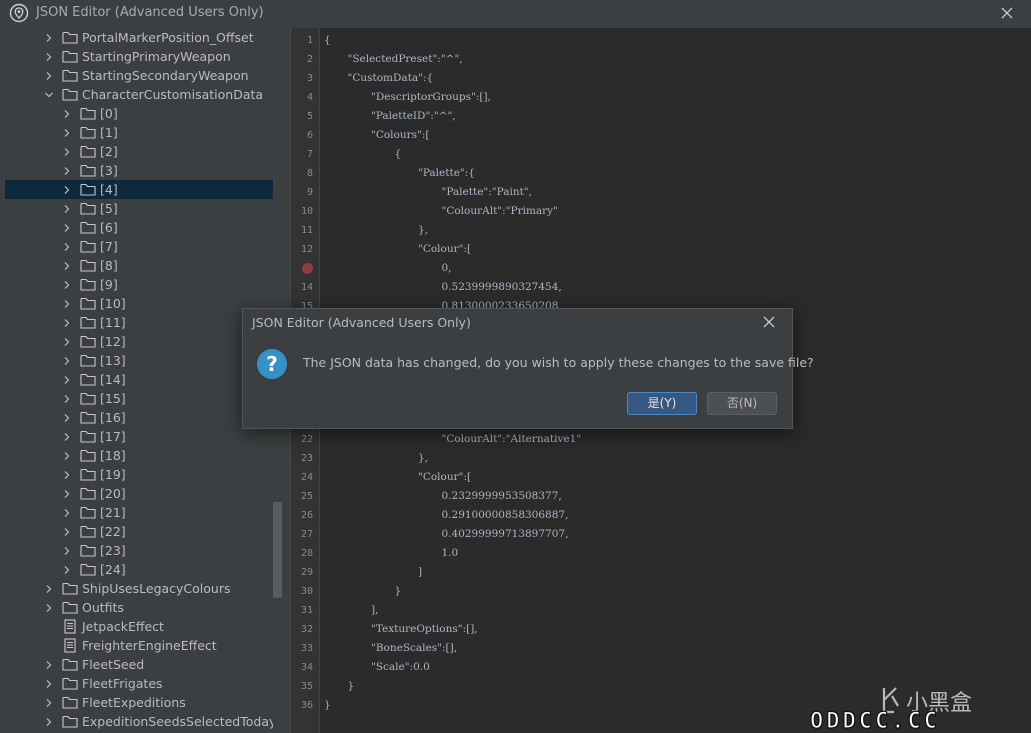  What do you see at coordinates (140, 721) in the screenshot?
I see `tree-item: ExpeditionSeedsSelectedToday` at bounding box center [140, 721].